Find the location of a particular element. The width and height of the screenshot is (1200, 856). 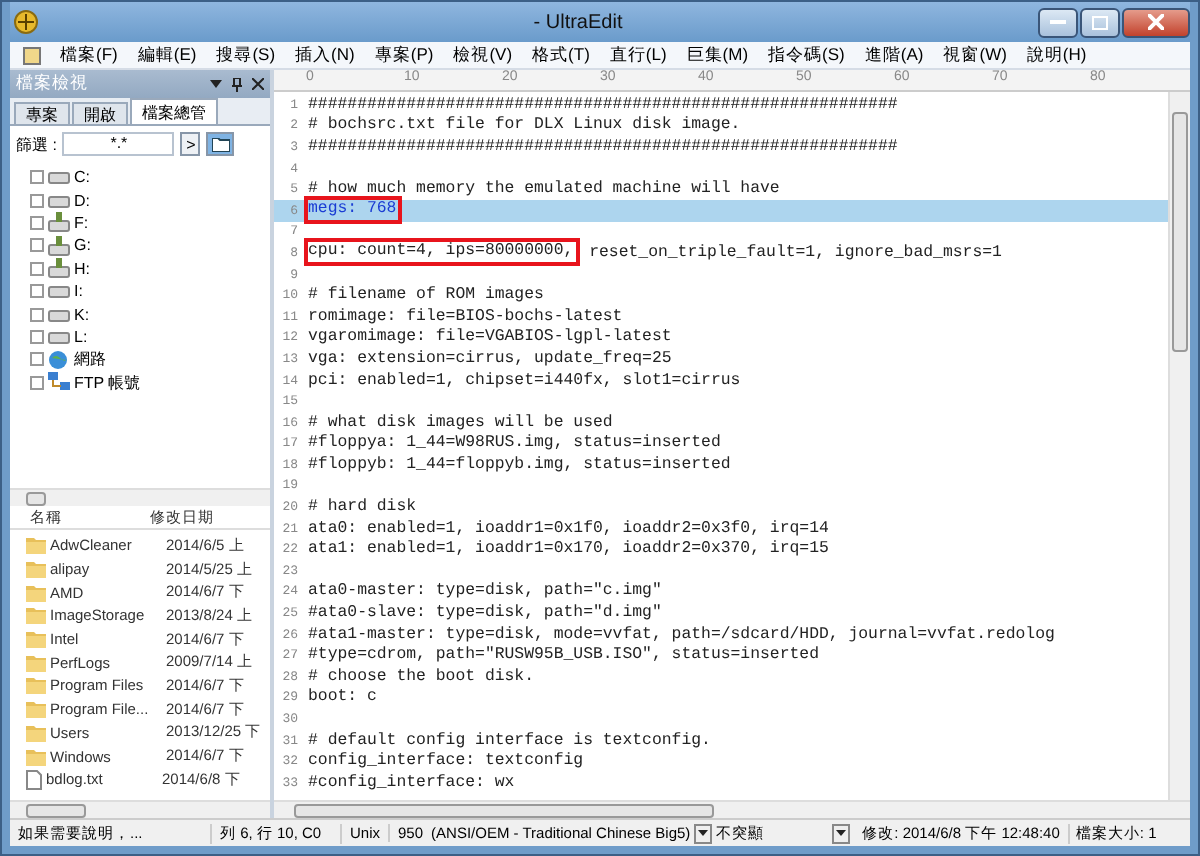

code-line: #floppyb: 1_44=floppyb.img, status=inserted is located at coordinates (519, 464).